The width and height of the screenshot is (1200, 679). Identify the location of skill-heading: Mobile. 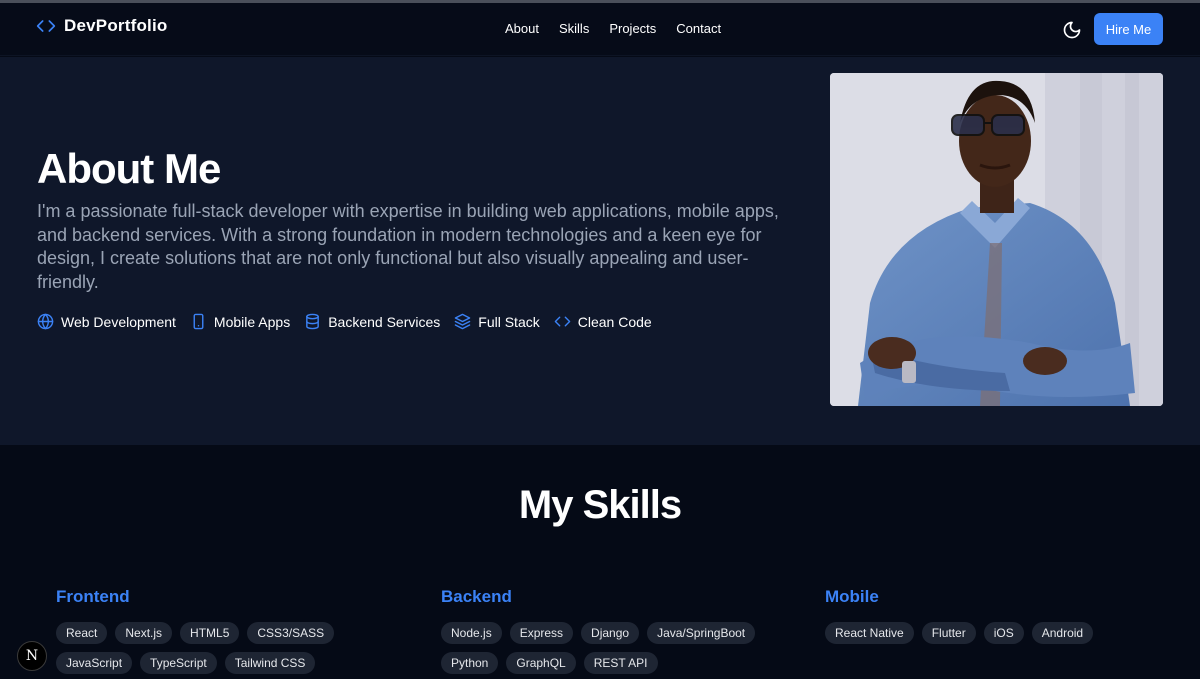
(852, 596).